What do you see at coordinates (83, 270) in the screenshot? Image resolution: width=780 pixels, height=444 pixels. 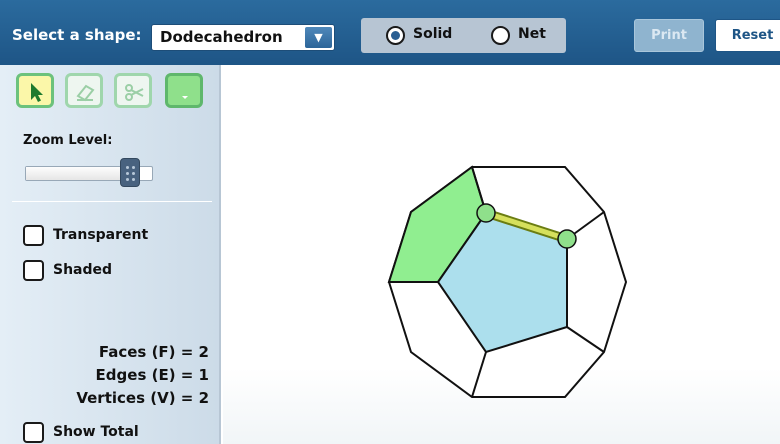 I see `shaded-label: Shaded` at bounding box center [83, 270].